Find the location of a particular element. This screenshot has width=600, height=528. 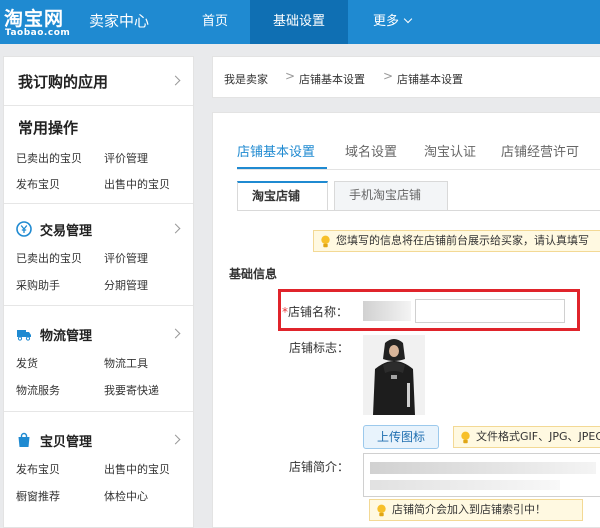

nav-basic-settings: 基础设置 is located at coordinates (299, 22).